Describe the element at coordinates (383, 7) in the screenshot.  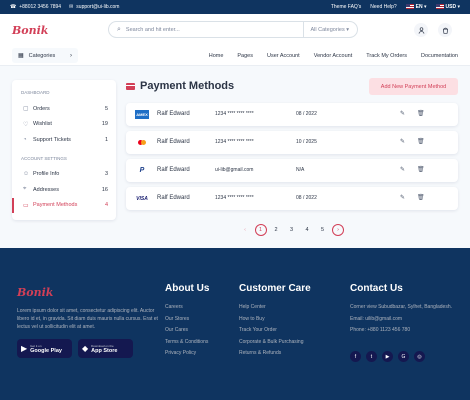
I see `need-help-link: Need Help?` at that location.